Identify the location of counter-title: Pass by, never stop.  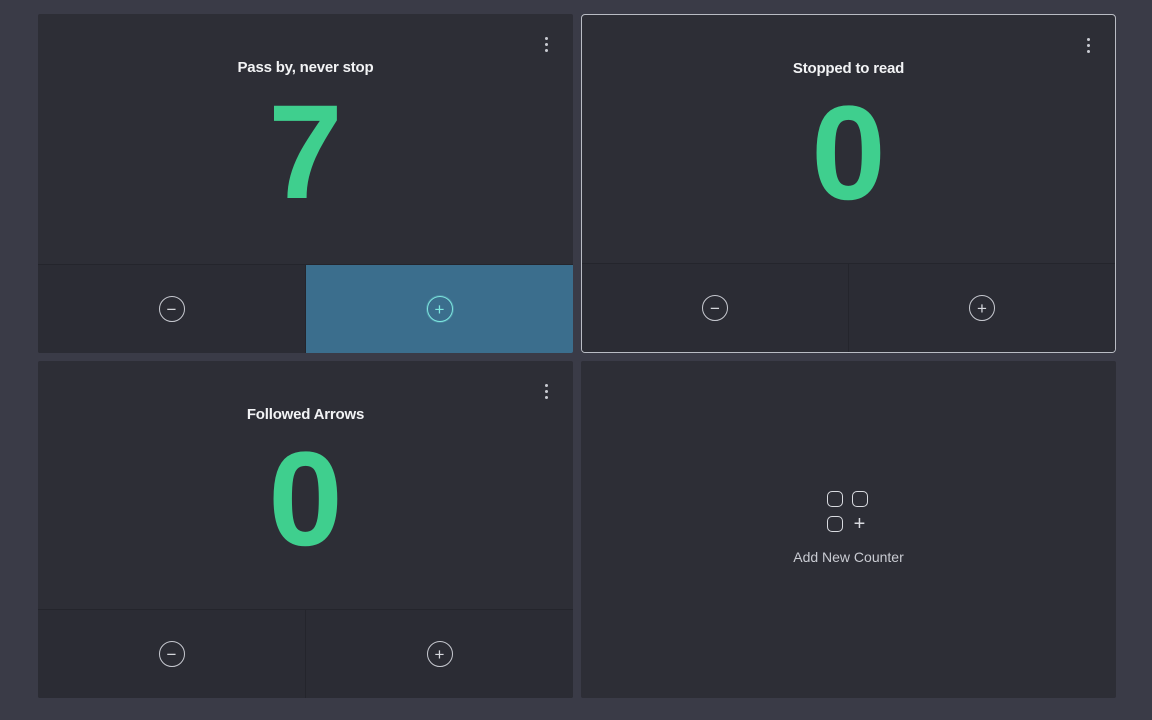
(305, 67).